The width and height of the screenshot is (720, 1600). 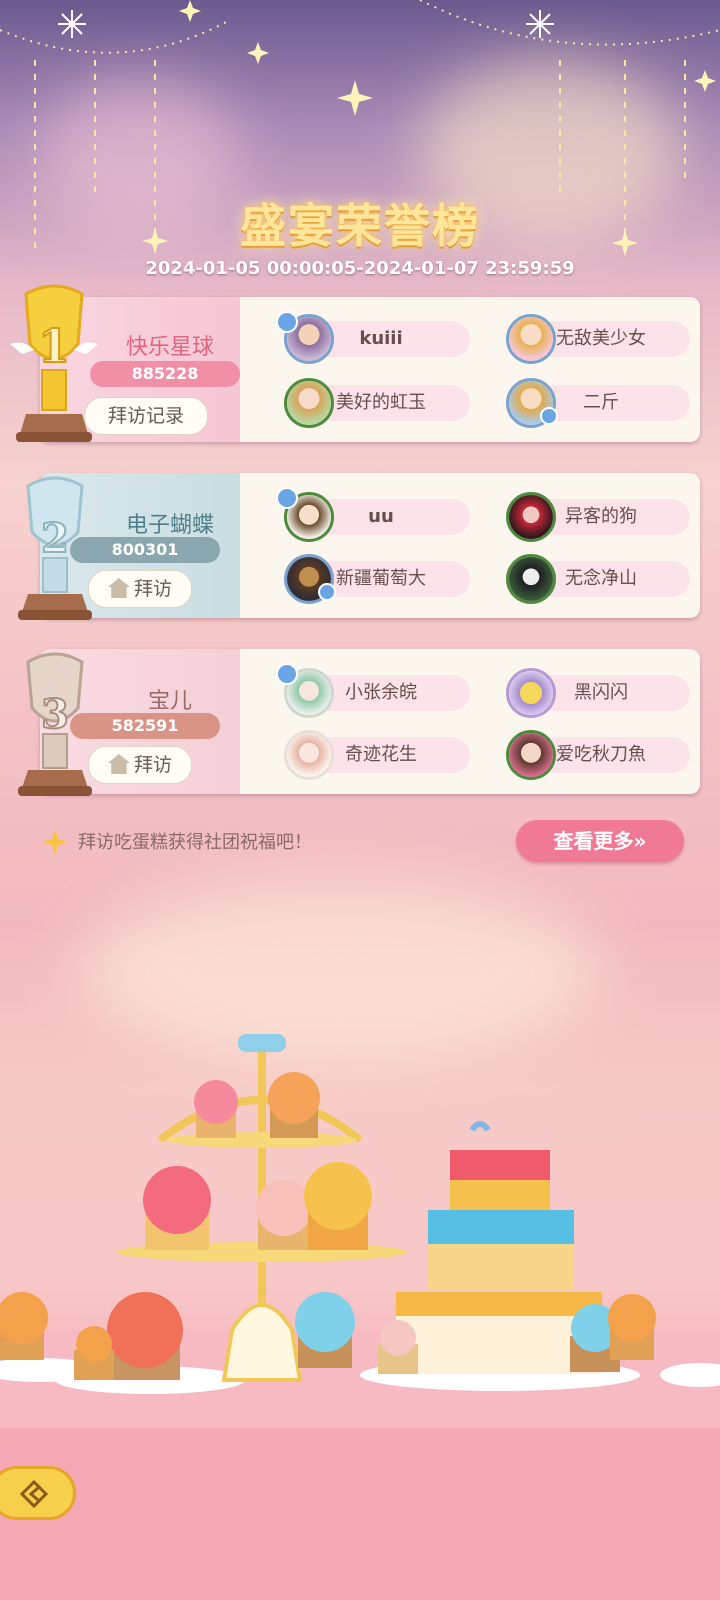 What do you see at coordinates (600, 841) in the screenshot?
I see `view-more-button: 查看更多»` at bounding box center [600, 841].